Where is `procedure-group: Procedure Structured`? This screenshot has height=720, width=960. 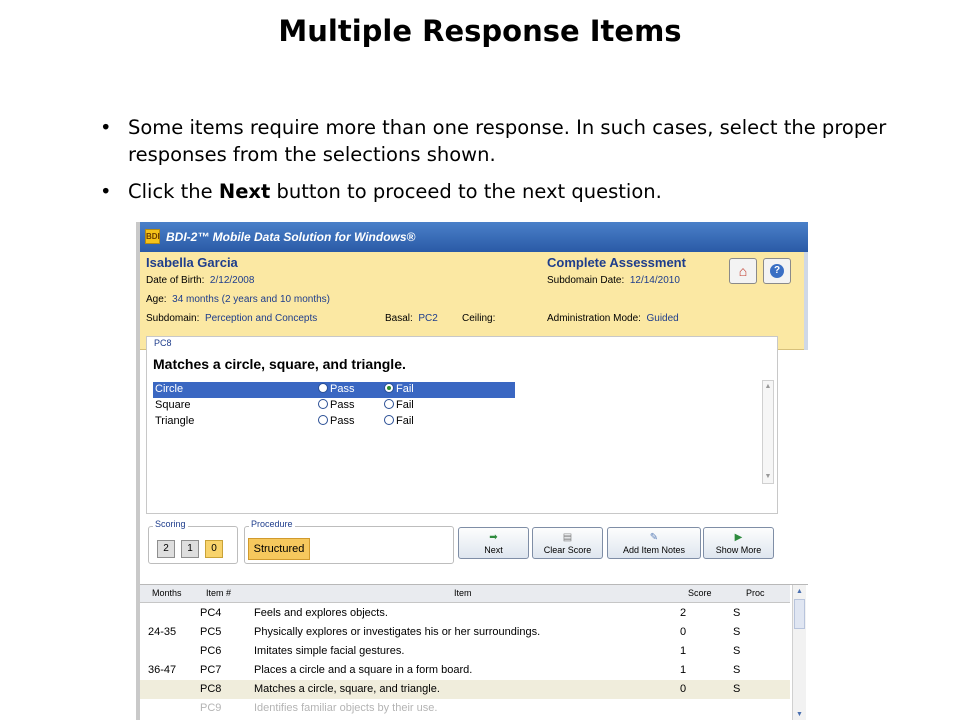 procedure-group: Procedure Structured is located at coordinates (349, 541).